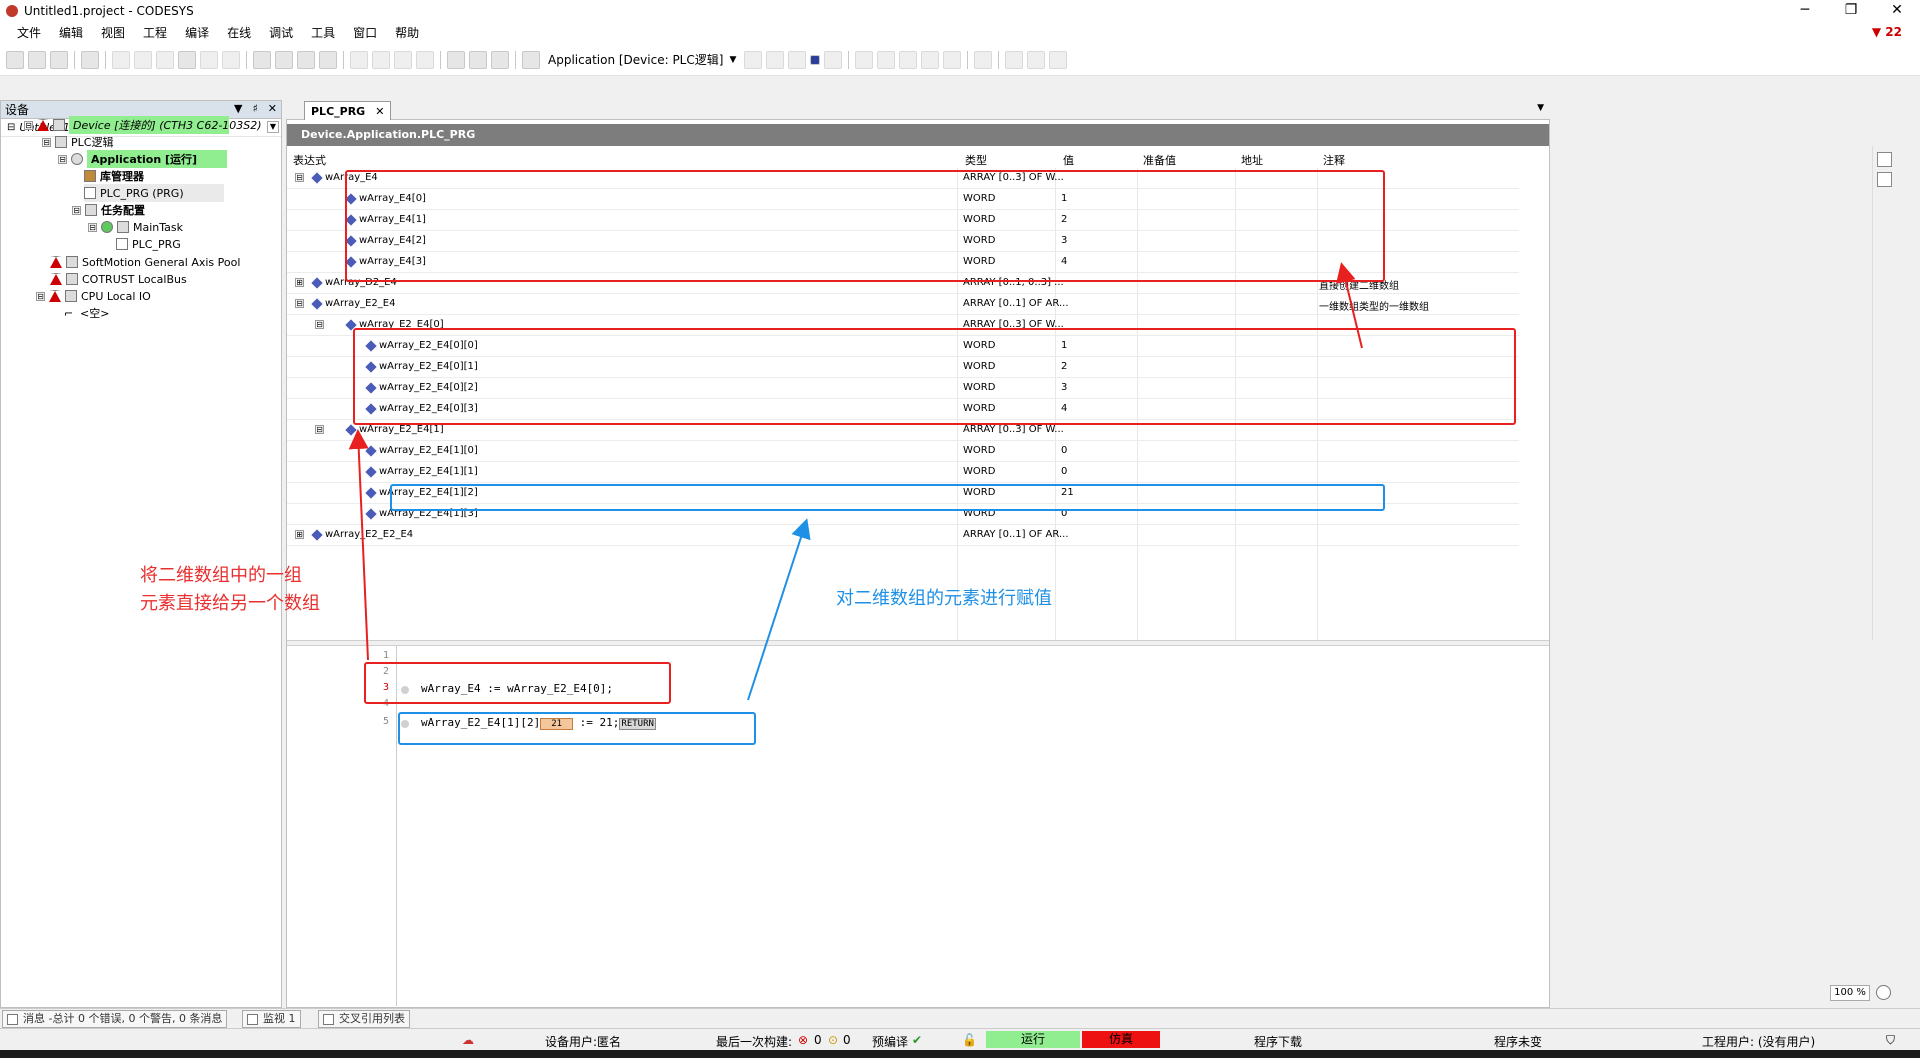 This screenshot has height=1058, width=1920. Describe the element at coordinates (309, 160) in the screenshot. I see `column-header-expression: 表达式` at that location.